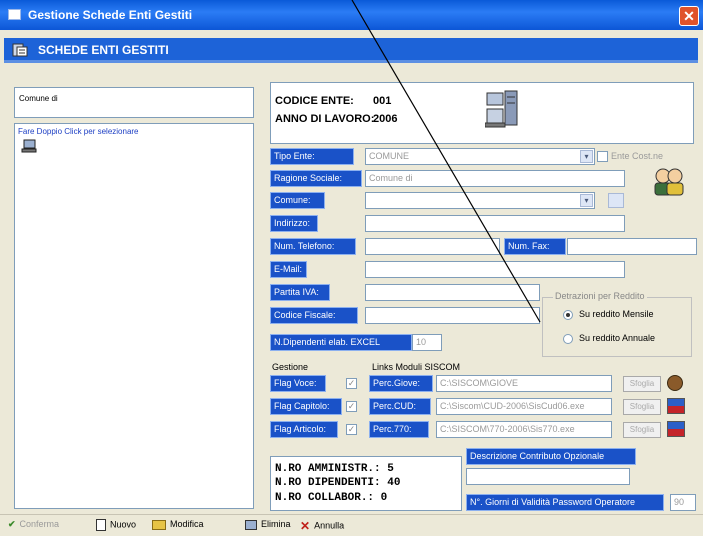 This screenshot has height=536, width=703. I want to click on comune-label: Comune di, so click(38, 98).